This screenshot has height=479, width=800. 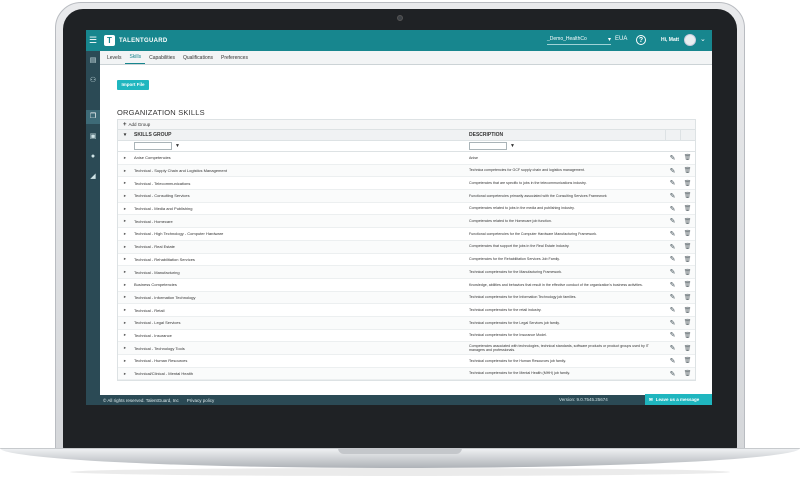 I want to click on tab-levels: Levels, so click(x=114, y=59).